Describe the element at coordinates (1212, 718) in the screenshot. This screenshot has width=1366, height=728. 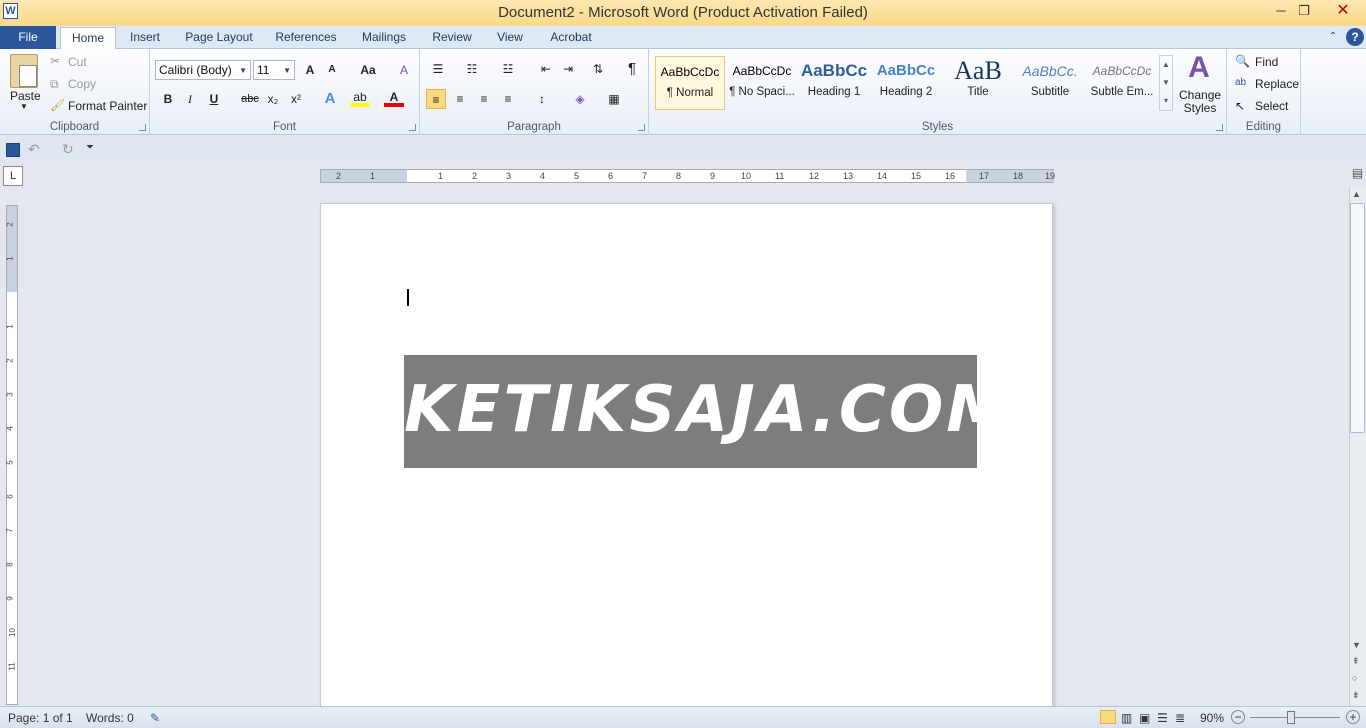
I see `zoom-level: 90%` at that location.